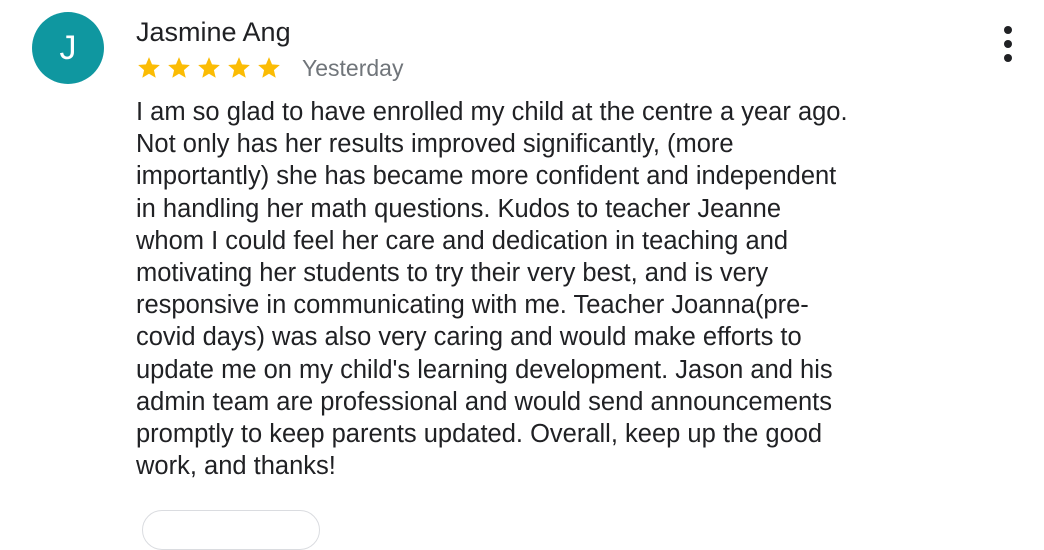 Image resolution: width=1044 pixels, height=550 pixels. Describe the element at coordinates (236, 466) in the screenshot. I see `review-text-line: work, and thanks!` at that location.